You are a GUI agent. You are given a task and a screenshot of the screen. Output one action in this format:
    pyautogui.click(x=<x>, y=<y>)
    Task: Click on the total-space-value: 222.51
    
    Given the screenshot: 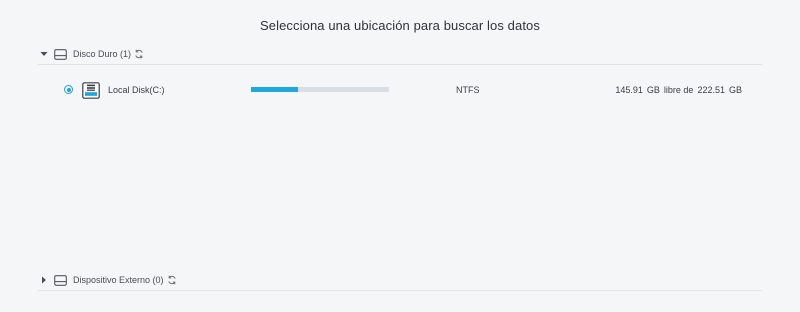 What is the action you would take?
    pyautogui.click(x=711, y=90)
    